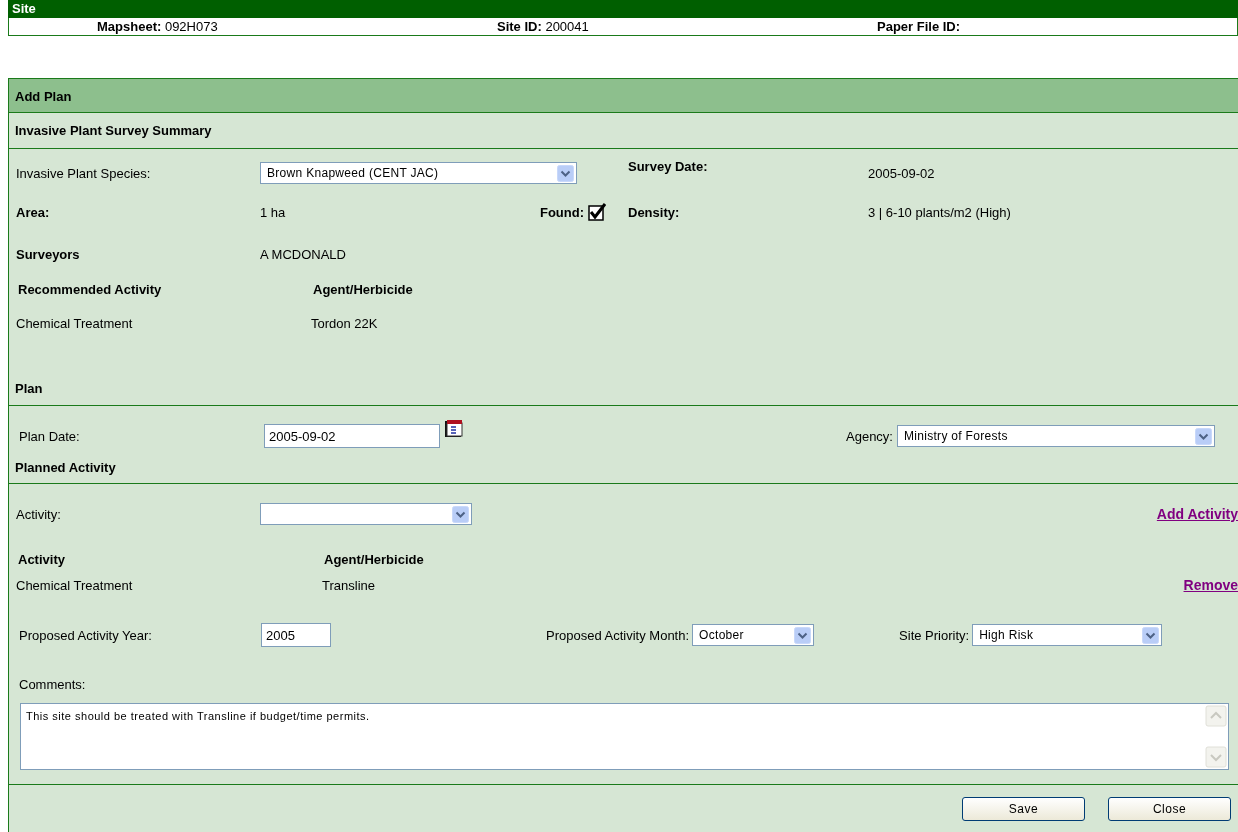 The height and width of the screenshot is (832, 1238). I want to click on field-label: Proposed Activity Year:, so click(86, 635).